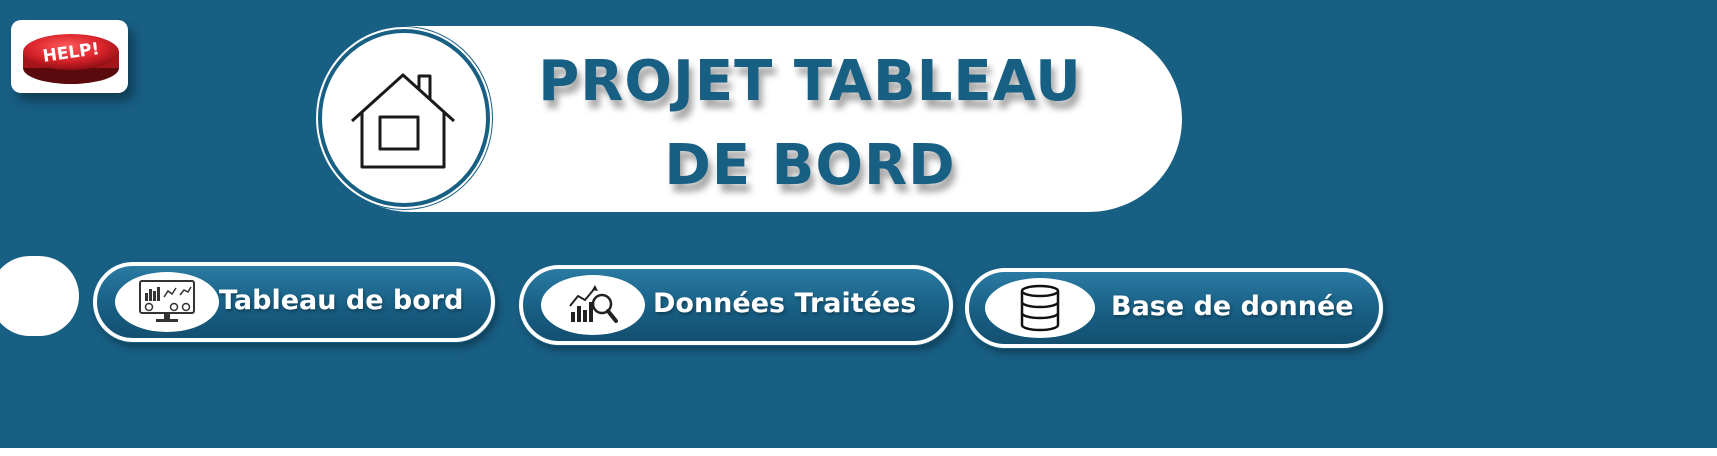 The height and width of the screenshot is (456, 1717). I want to click on nav-button-donnees-traitees: Données Traitées, so click(736, 305).